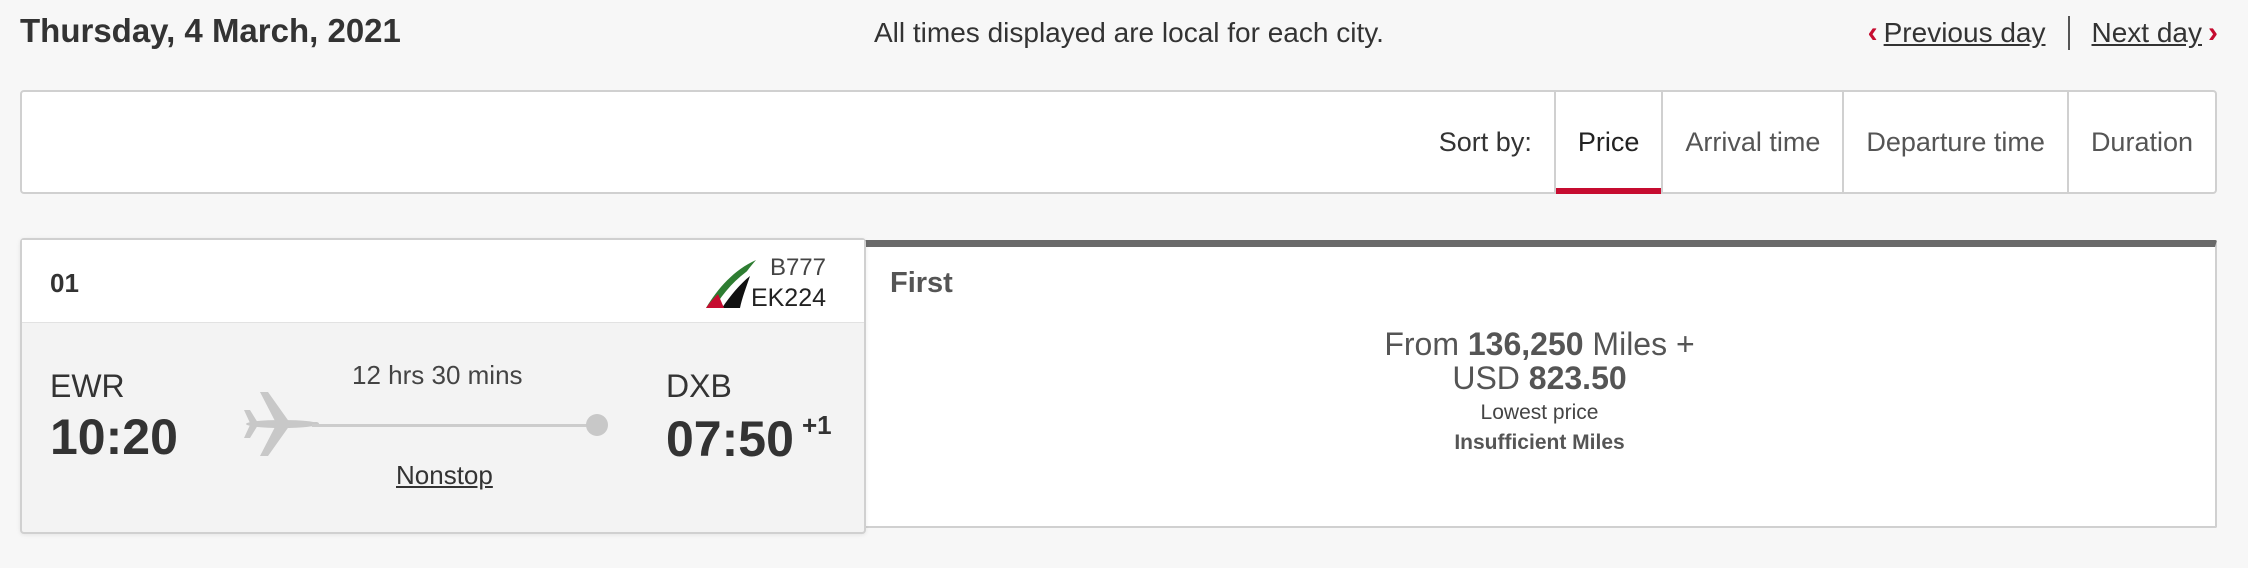  Describe the element at coordinates (455, 425) in the screenshot. I see `route-line` at that location.